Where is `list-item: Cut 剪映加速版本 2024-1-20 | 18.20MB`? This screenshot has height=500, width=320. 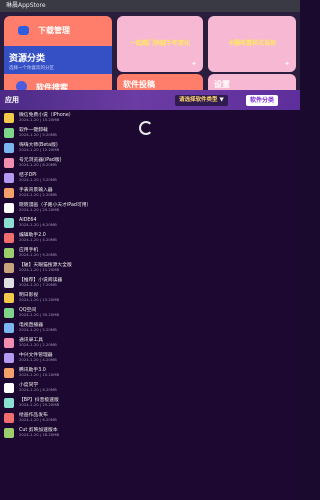
list-item: Cut 剪映加速版本 2024-1-20 | 18.20MB is located at coordinates (150, 432).